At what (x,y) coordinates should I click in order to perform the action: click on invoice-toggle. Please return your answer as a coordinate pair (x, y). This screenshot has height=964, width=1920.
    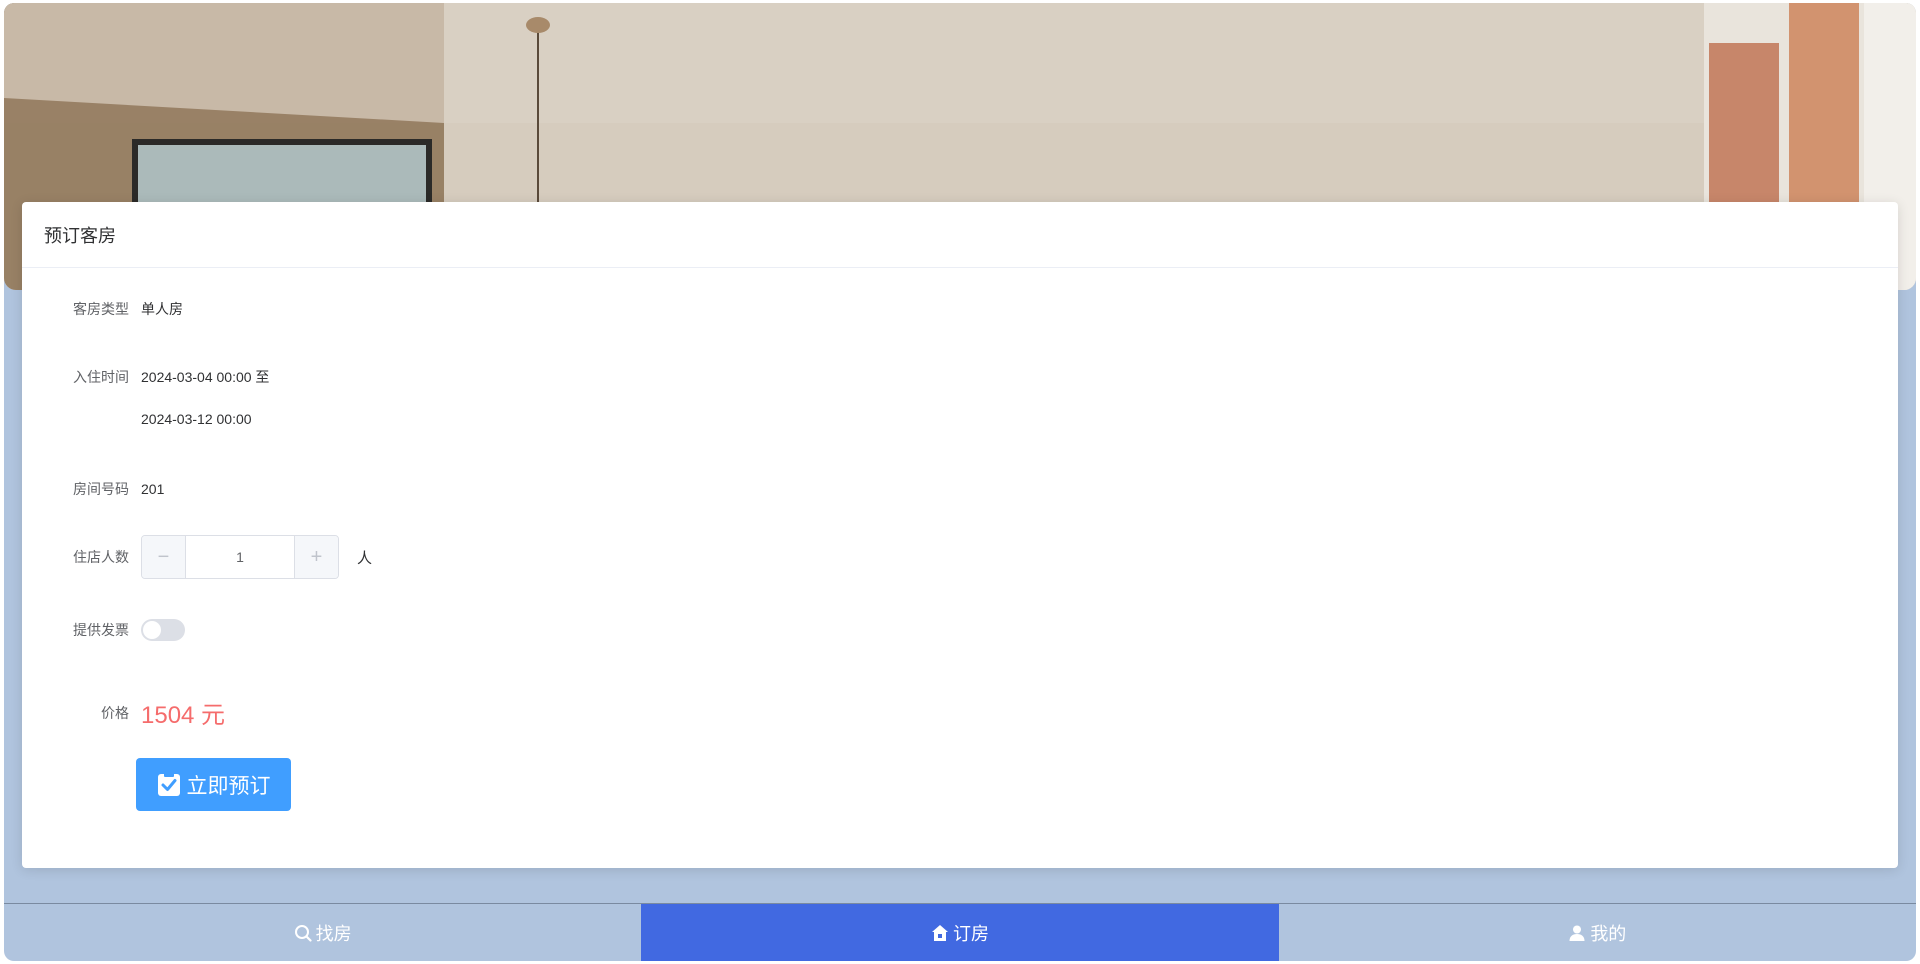
    Looking at the image, I should click on (163, 630).